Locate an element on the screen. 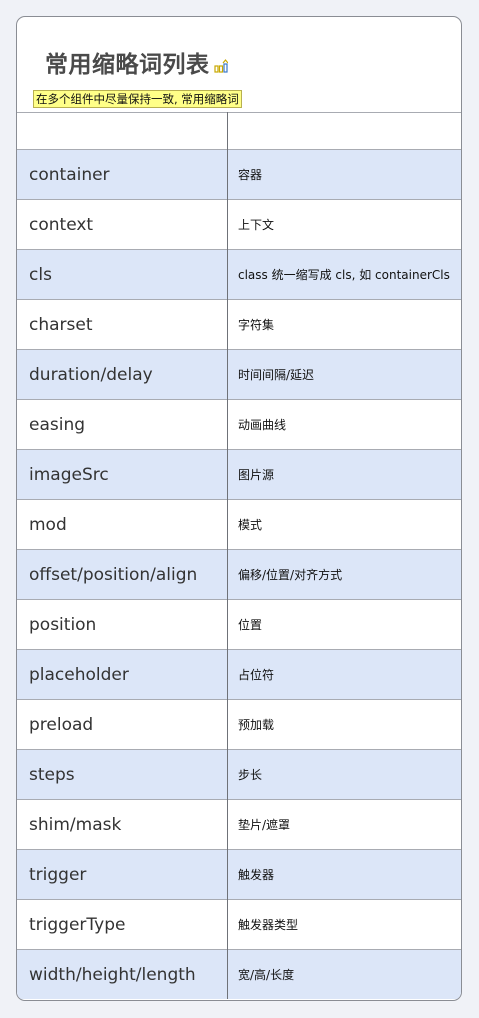 This screenshot has height=1018, width=479. table-row: width/height/length 宽/高/长度 is located at coordinates (239, 974).